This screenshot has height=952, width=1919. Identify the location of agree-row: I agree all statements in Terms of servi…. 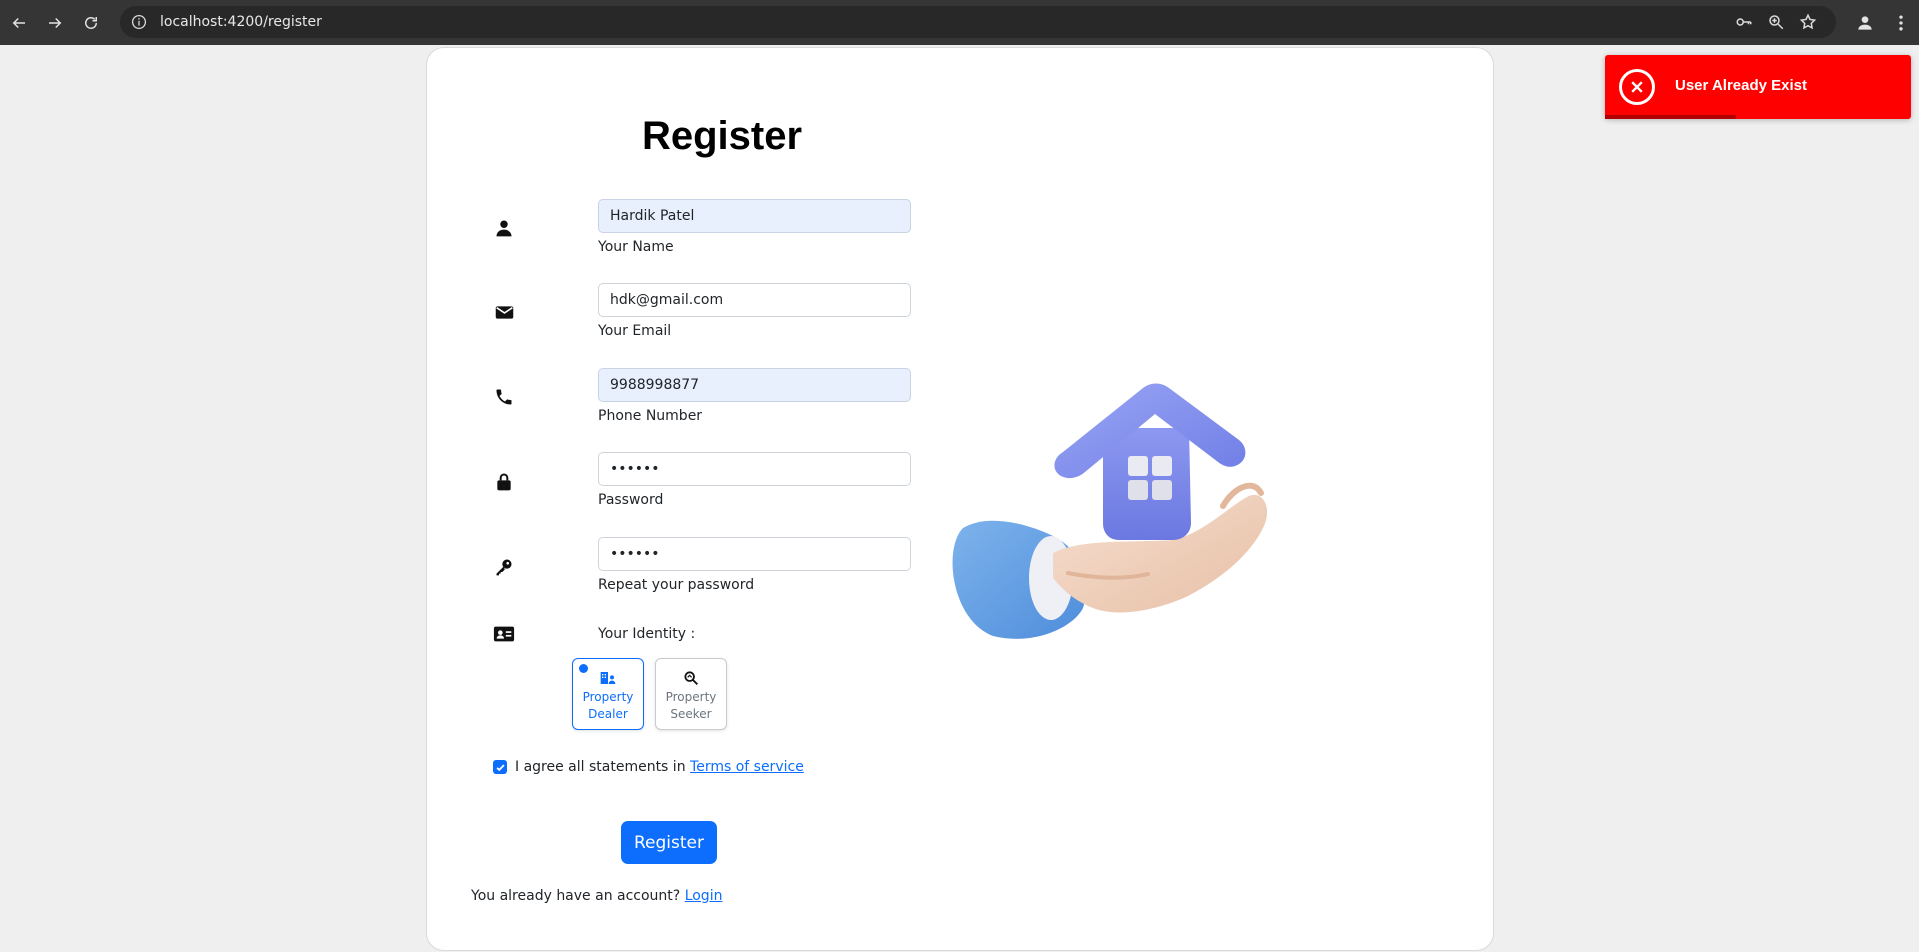
(648, 767).